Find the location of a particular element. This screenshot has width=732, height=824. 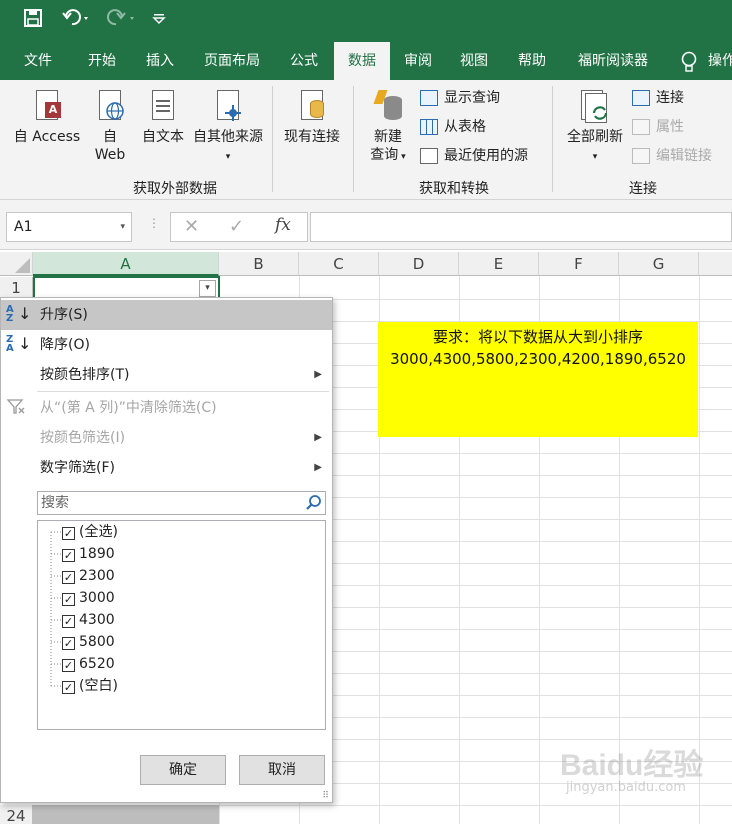

search-icon is located at coordinates (313, 502).